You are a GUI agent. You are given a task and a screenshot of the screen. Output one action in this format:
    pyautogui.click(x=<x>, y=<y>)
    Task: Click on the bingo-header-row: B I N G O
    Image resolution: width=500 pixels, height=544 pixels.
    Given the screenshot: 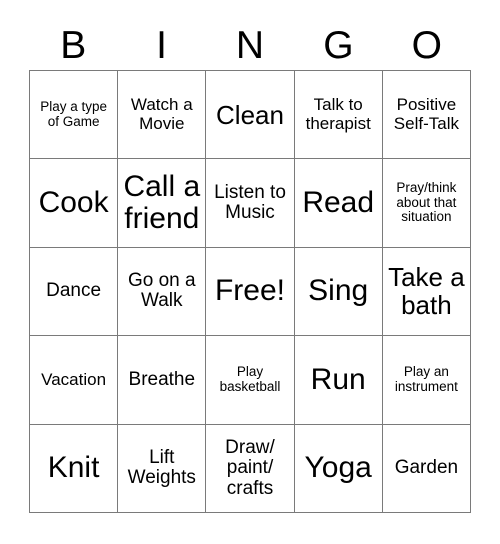 What is the action you would take?
    pyautogui.click(x=250, y=45)
    